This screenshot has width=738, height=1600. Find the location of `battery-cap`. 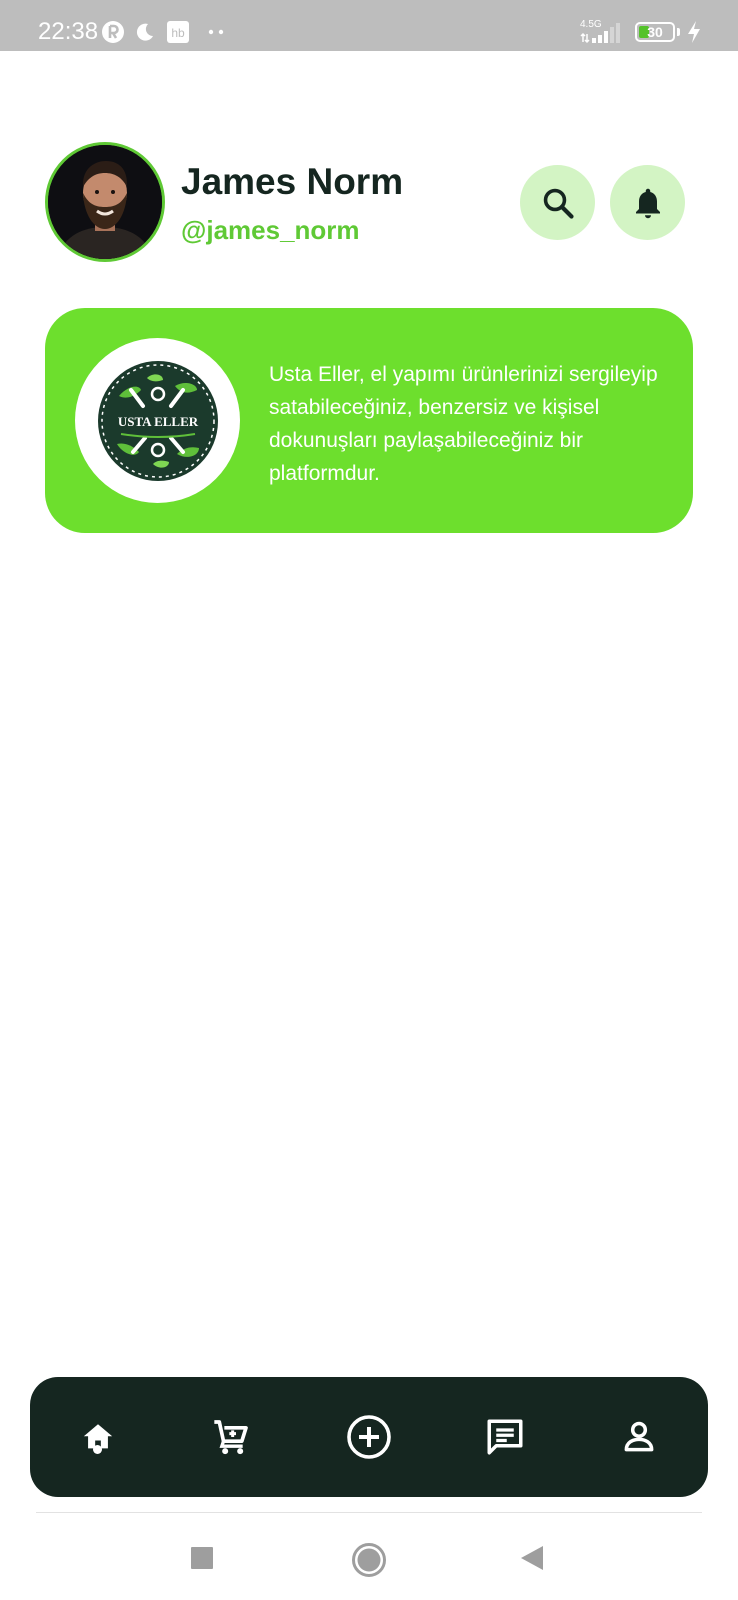

battery-cap is located at coordinates (678, 32).